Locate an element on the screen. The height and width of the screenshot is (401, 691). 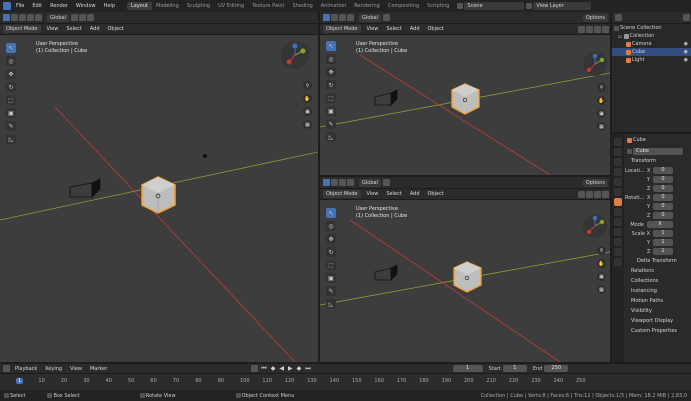
scene-selector: Scene is located at coordinates (494, 6).